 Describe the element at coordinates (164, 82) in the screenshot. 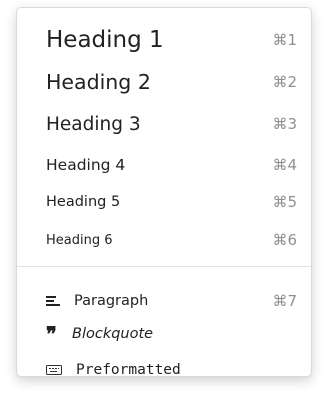

I see `menu-item-heading-2: Heading 2 ⌘2` at that location.